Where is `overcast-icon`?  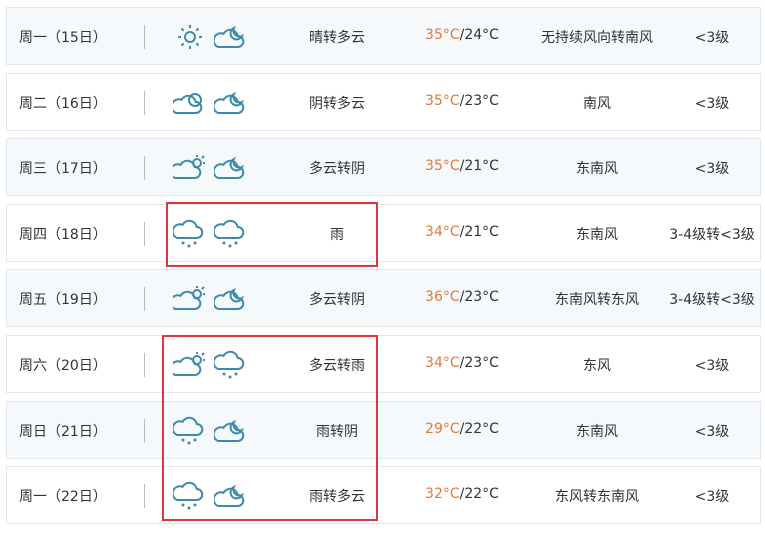
overcast-icon is located at coordinates (188, 103).